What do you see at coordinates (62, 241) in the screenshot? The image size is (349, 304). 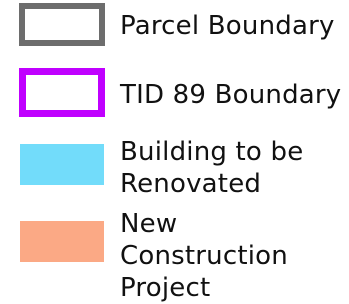 I see `new-construction-swatch` at bounding box center [62, 241].